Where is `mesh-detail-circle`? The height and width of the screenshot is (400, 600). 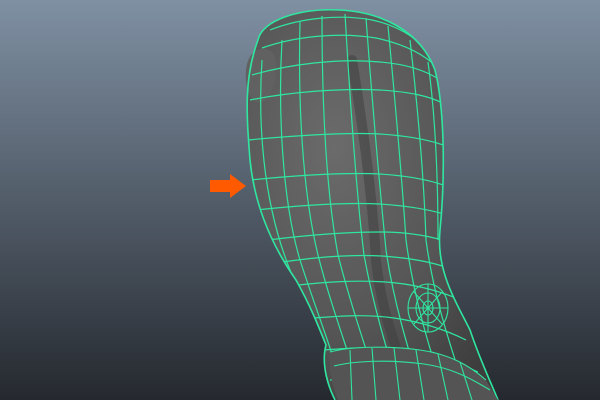 mesh-detail-circle is located at coordinates (428, 308).